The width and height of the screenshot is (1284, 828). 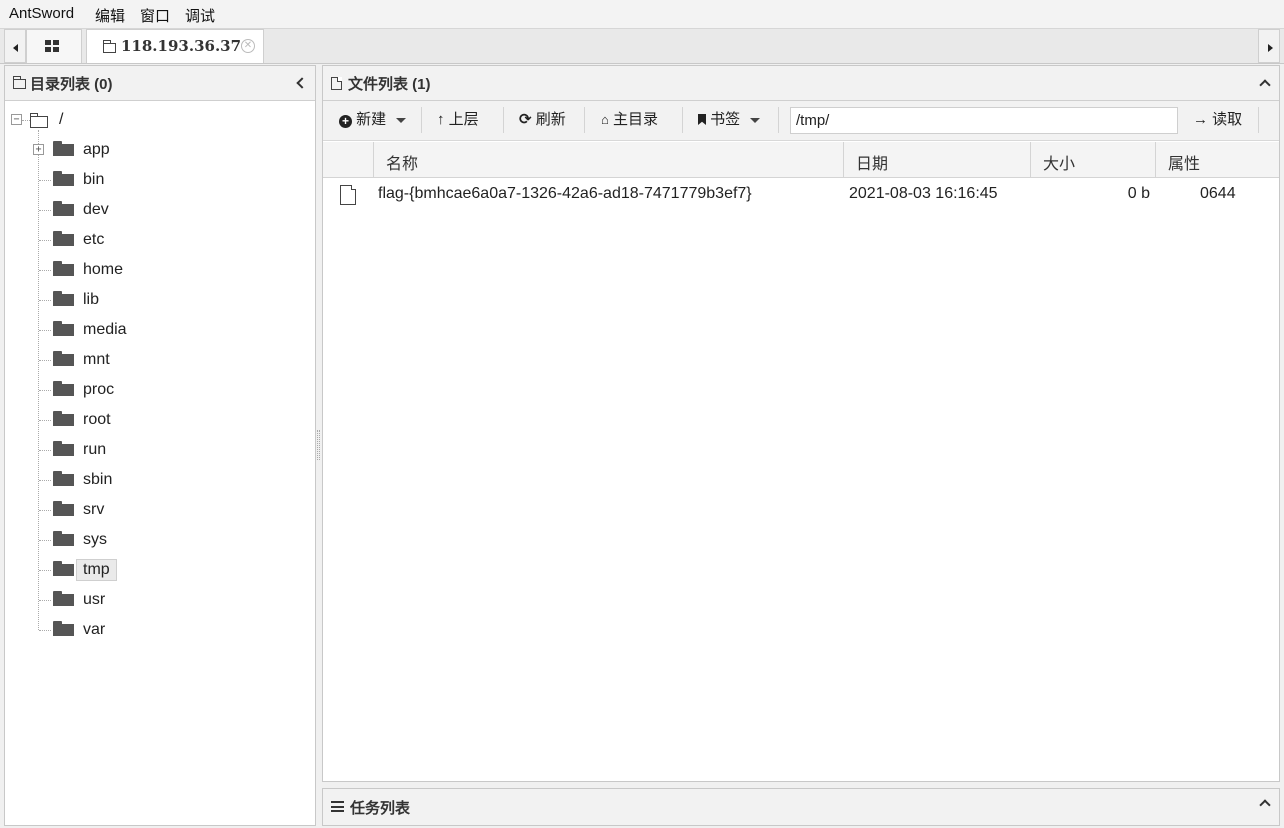 I want to click on tab-scroll-right-button, so click(x=1269, y=46).